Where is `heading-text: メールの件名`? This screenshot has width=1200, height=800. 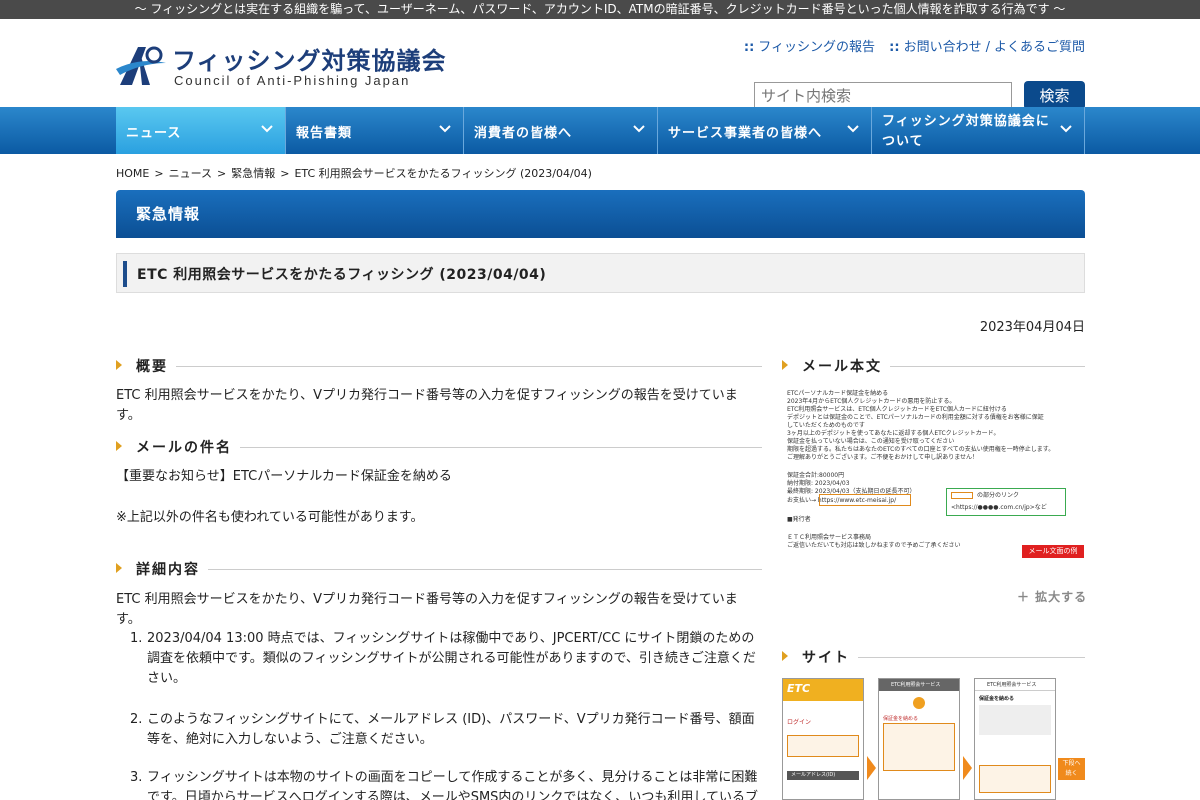 heading-text: メールの件名 is located at coordinates (188, 447).